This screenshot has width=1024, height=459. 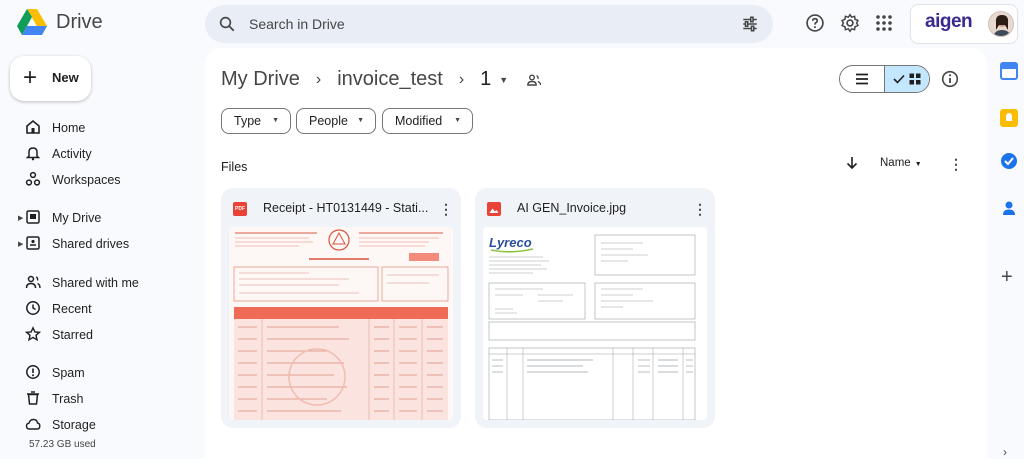 What do you see at coordinates (33, 334) in the screenshot?
I see `star-icon` at bounding box center [33, 334].